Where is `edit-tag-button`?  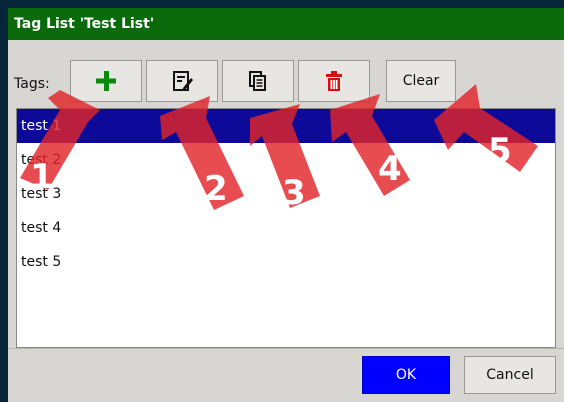 edit-tag-button is located at coordinates (182, 81).